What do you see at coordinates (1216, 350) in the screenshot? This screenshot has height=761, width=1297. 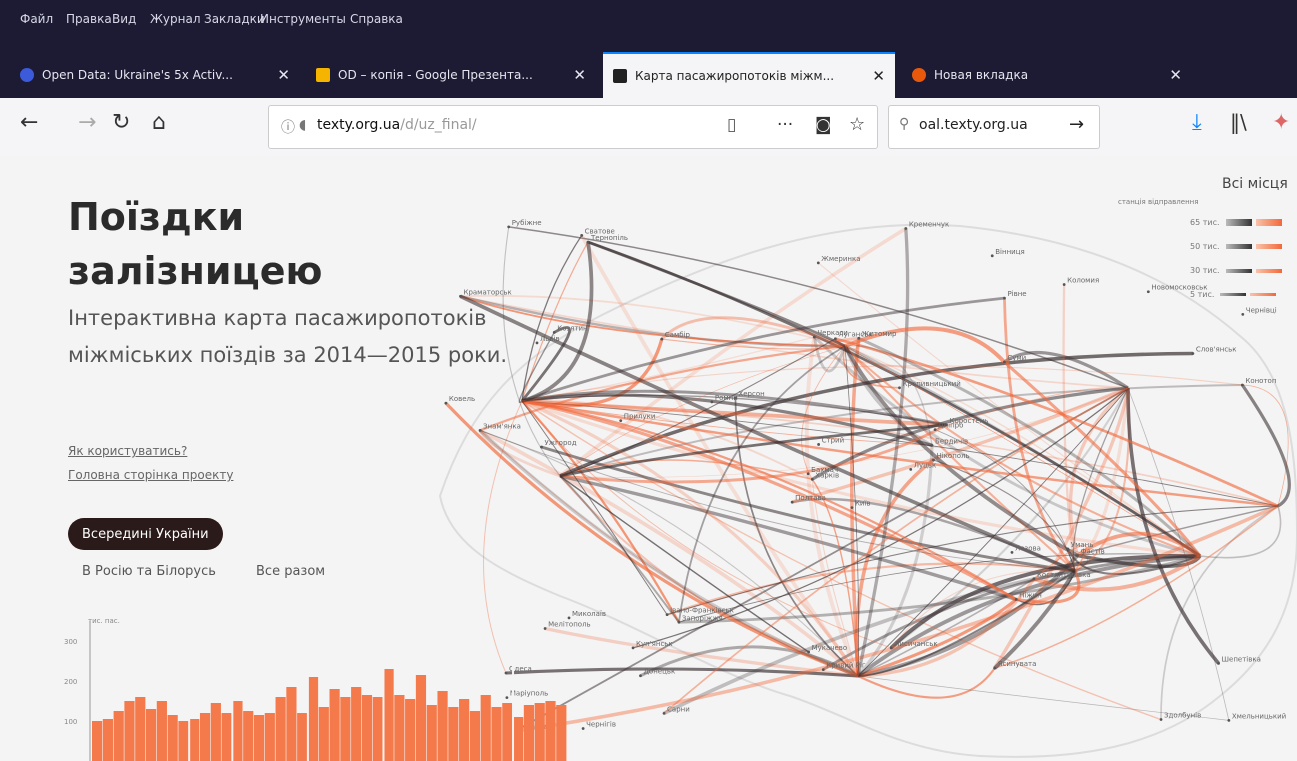 I see `city-label: Слов'янськ` at bounding box center [1216, 350].